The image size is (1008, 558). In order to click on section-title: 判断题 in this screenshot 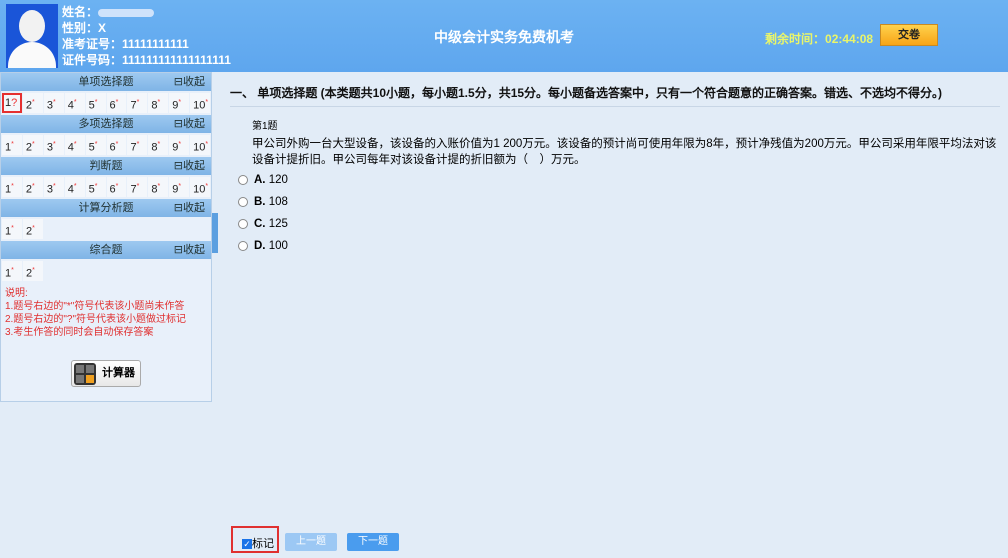, I will do `click(106, 166)`.